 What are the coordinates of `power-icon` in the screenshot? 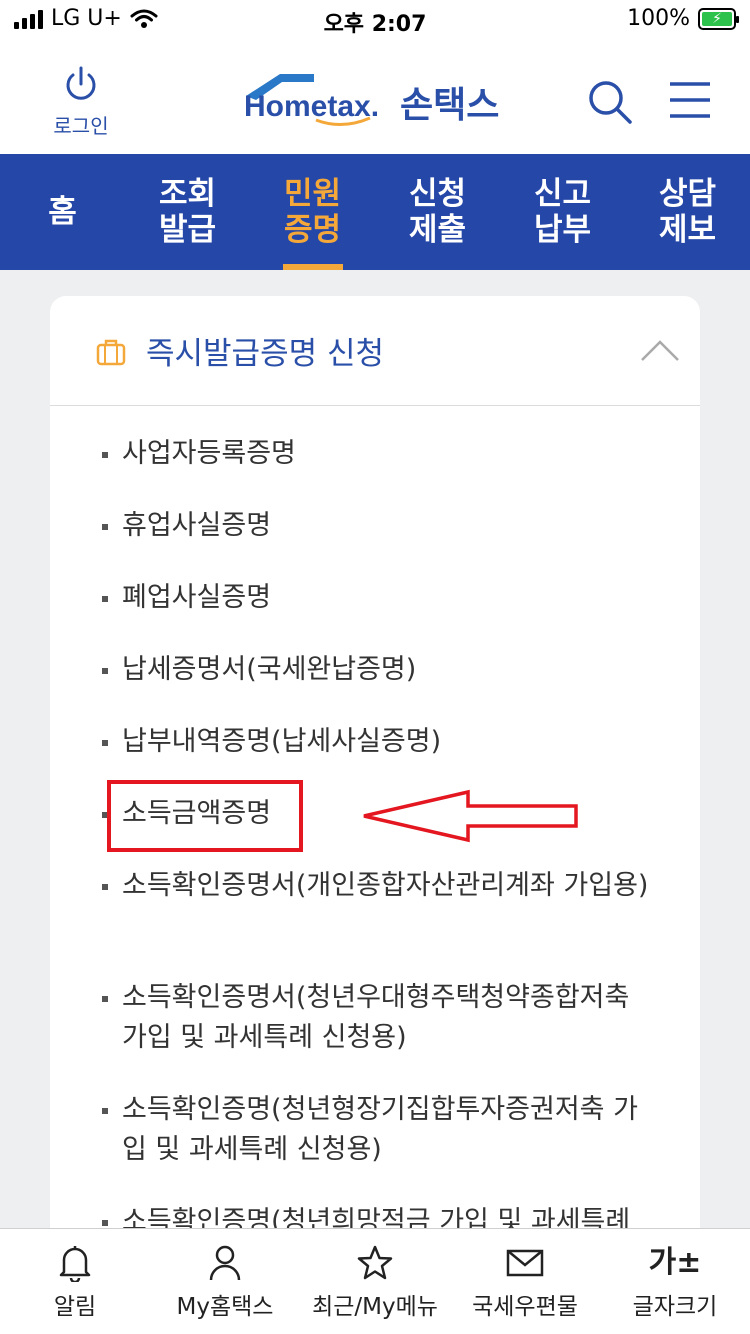 It's located at (81, 83).